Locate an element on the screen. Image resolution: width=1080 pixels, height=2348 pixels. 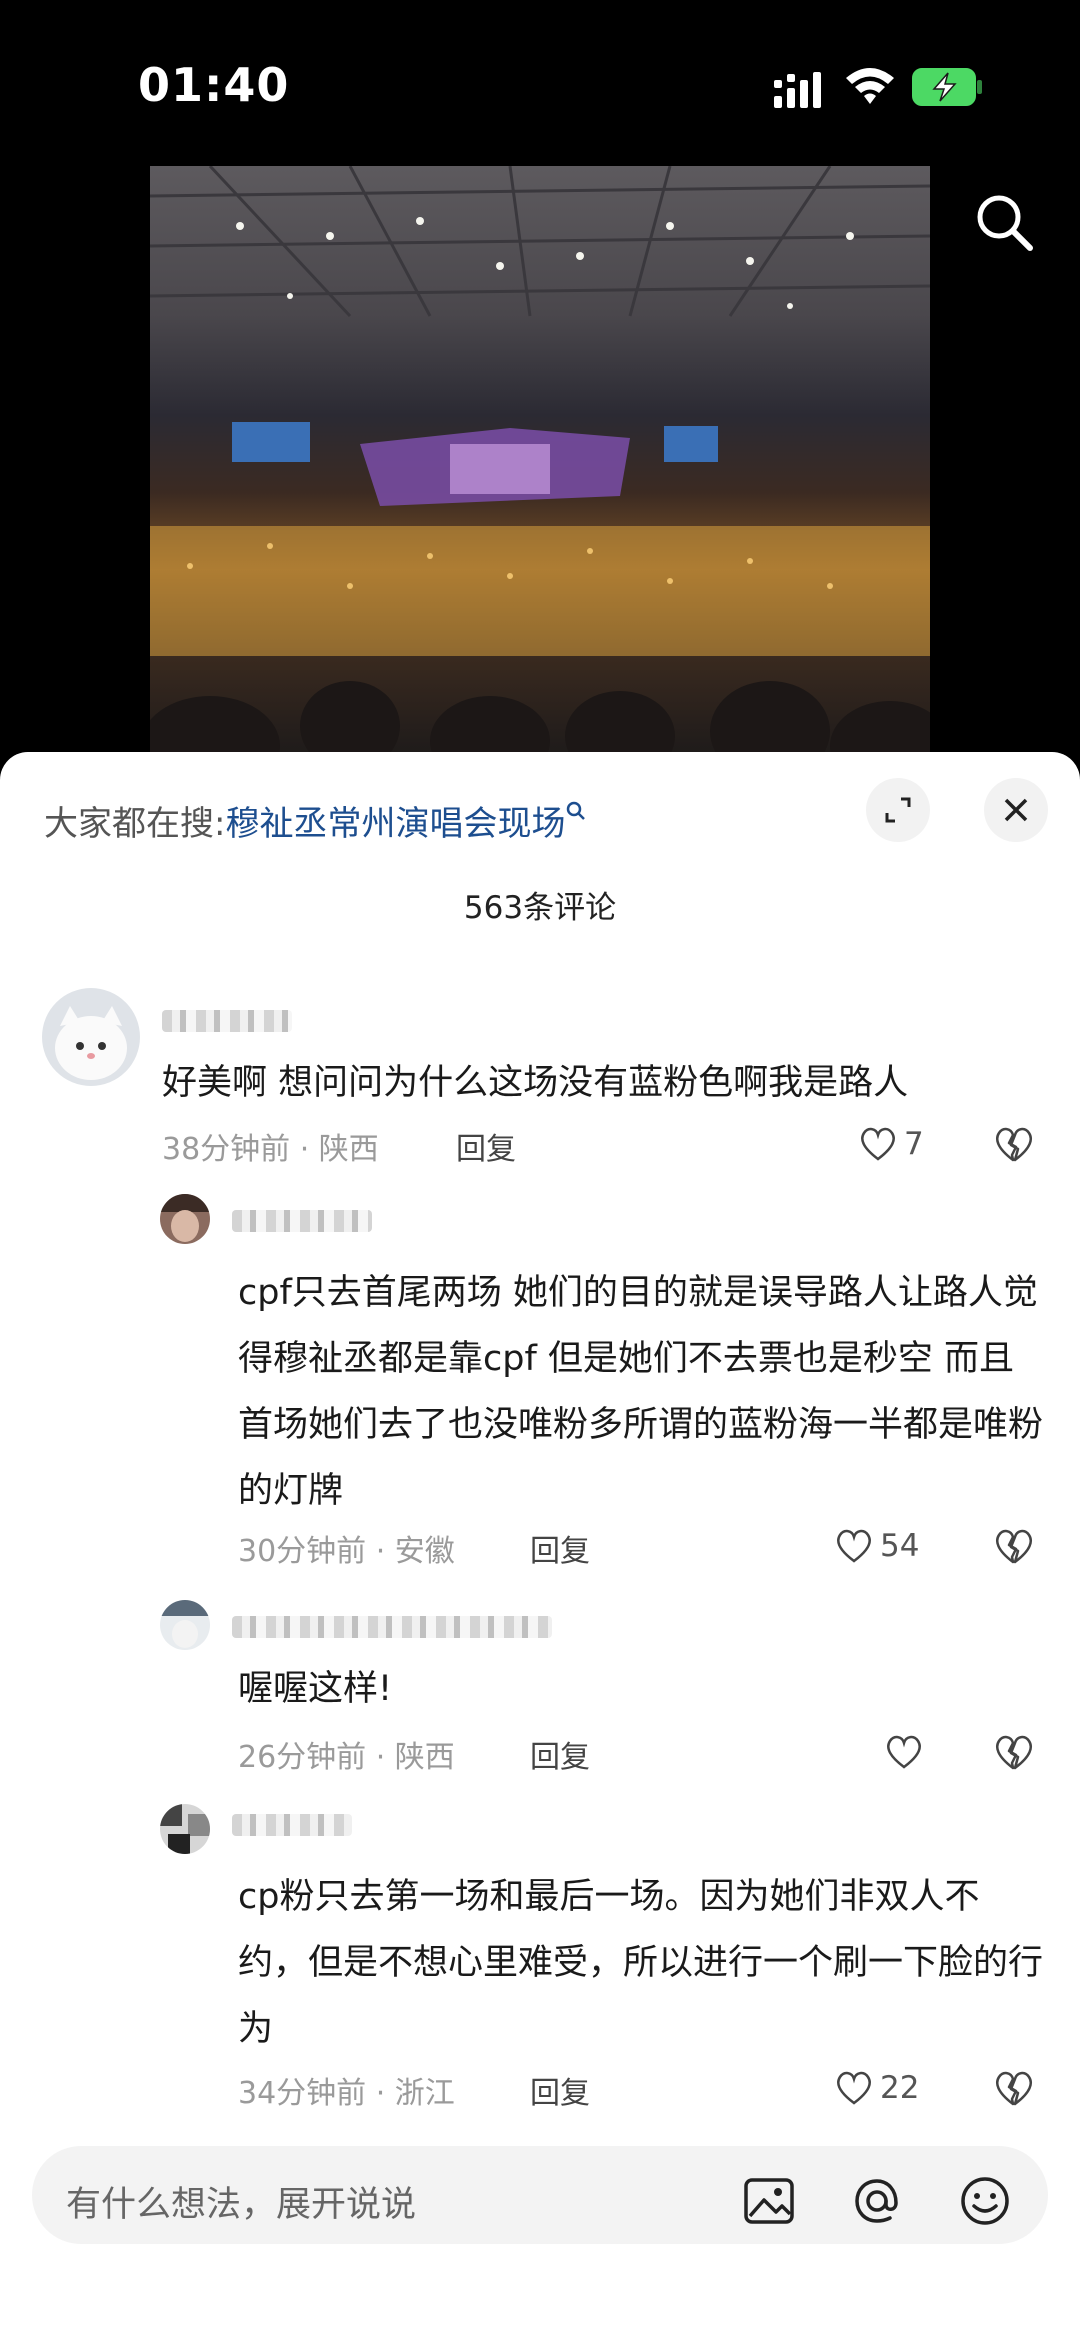
expand-button is located at coordinates (898, 810).